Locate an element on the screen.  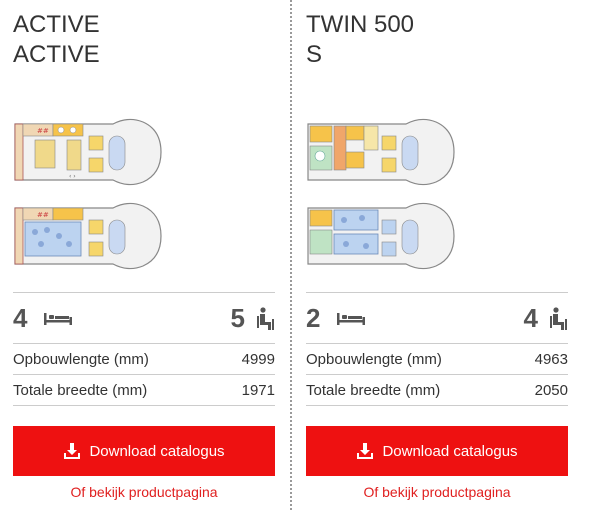
floorplan-night-image: ## is located at coordinates (88, 236).